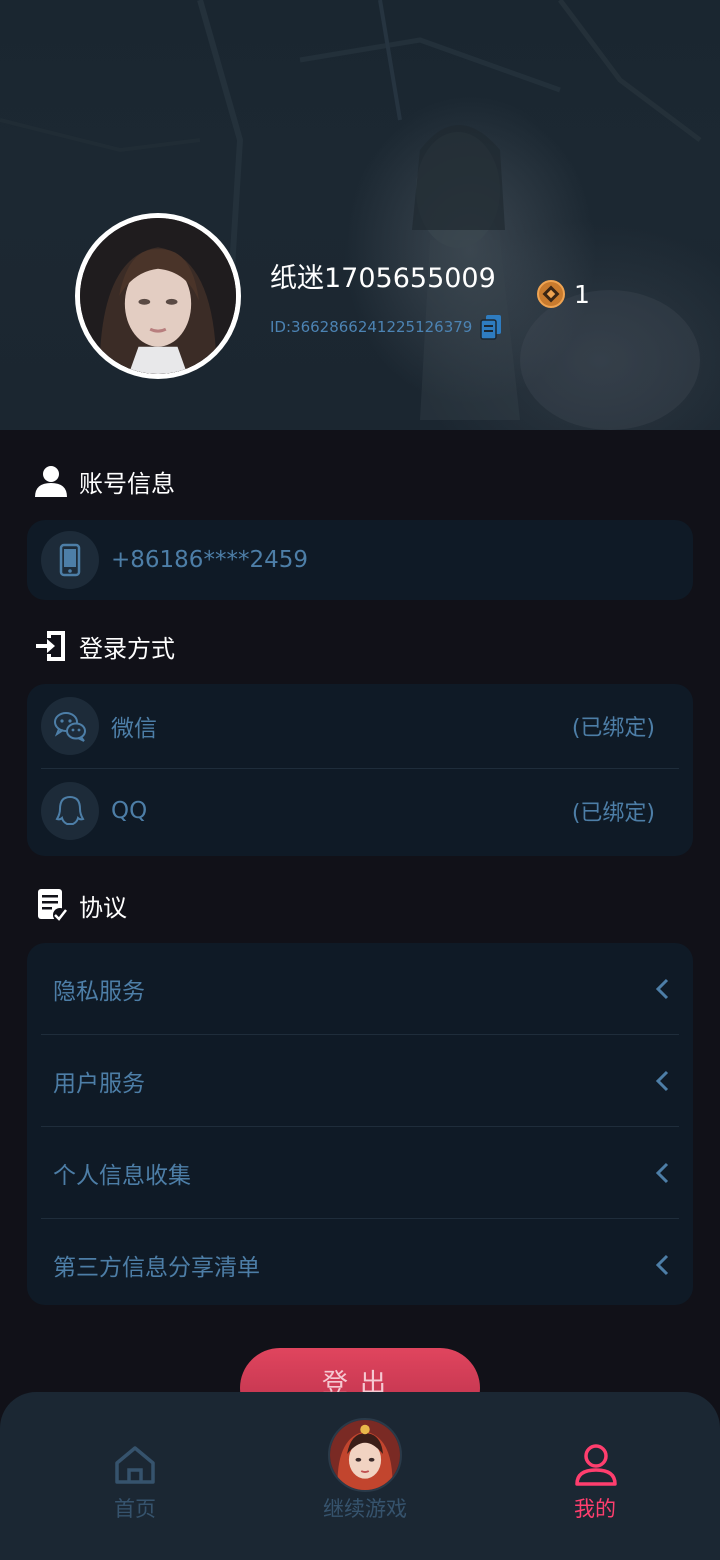 This screenshot has height=1560, width=720. Describe the element at coordinates (99, 1083) in the screenshot. I see `agreement-label: 用户服务` at that location.